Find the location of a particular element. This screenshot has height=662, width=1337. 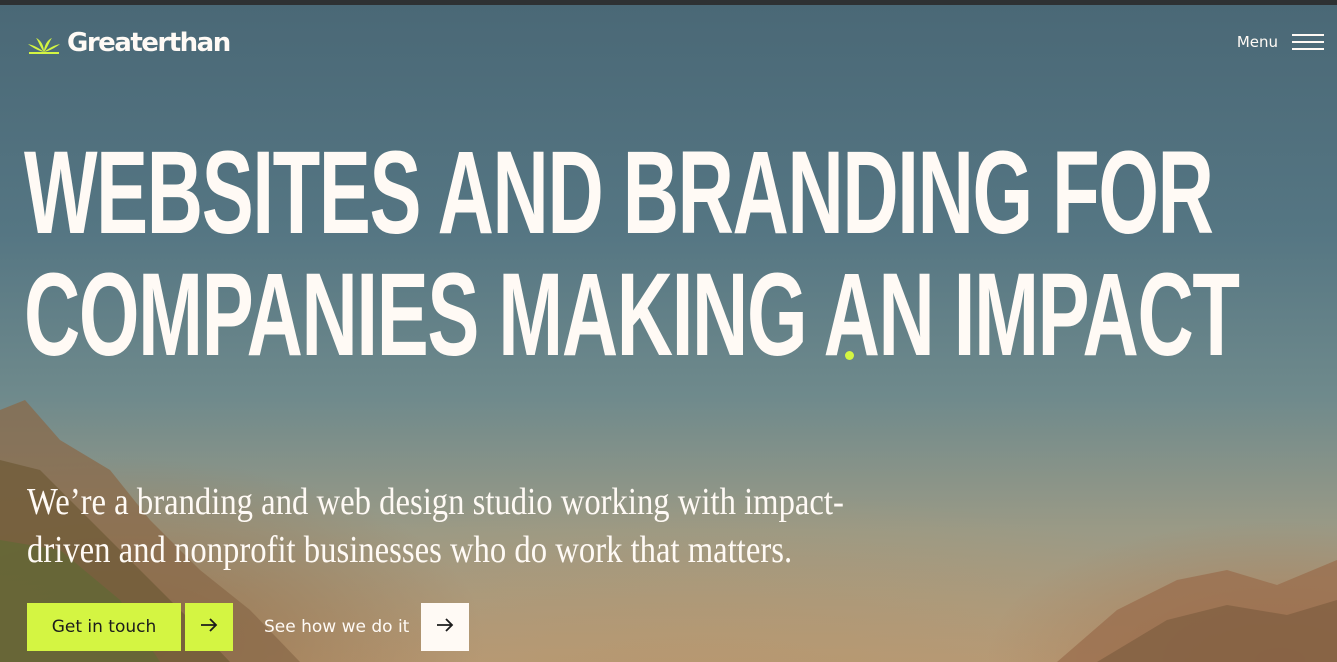

brand-logo: Greaterthan is located at coordinates (129, 43).